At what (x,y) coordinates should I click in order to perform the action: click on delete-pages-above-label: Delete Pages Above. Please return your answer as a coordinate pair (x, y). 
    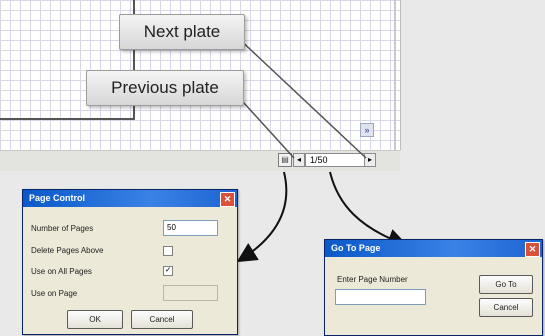
    Looking at the image, I should click on (67, 250).